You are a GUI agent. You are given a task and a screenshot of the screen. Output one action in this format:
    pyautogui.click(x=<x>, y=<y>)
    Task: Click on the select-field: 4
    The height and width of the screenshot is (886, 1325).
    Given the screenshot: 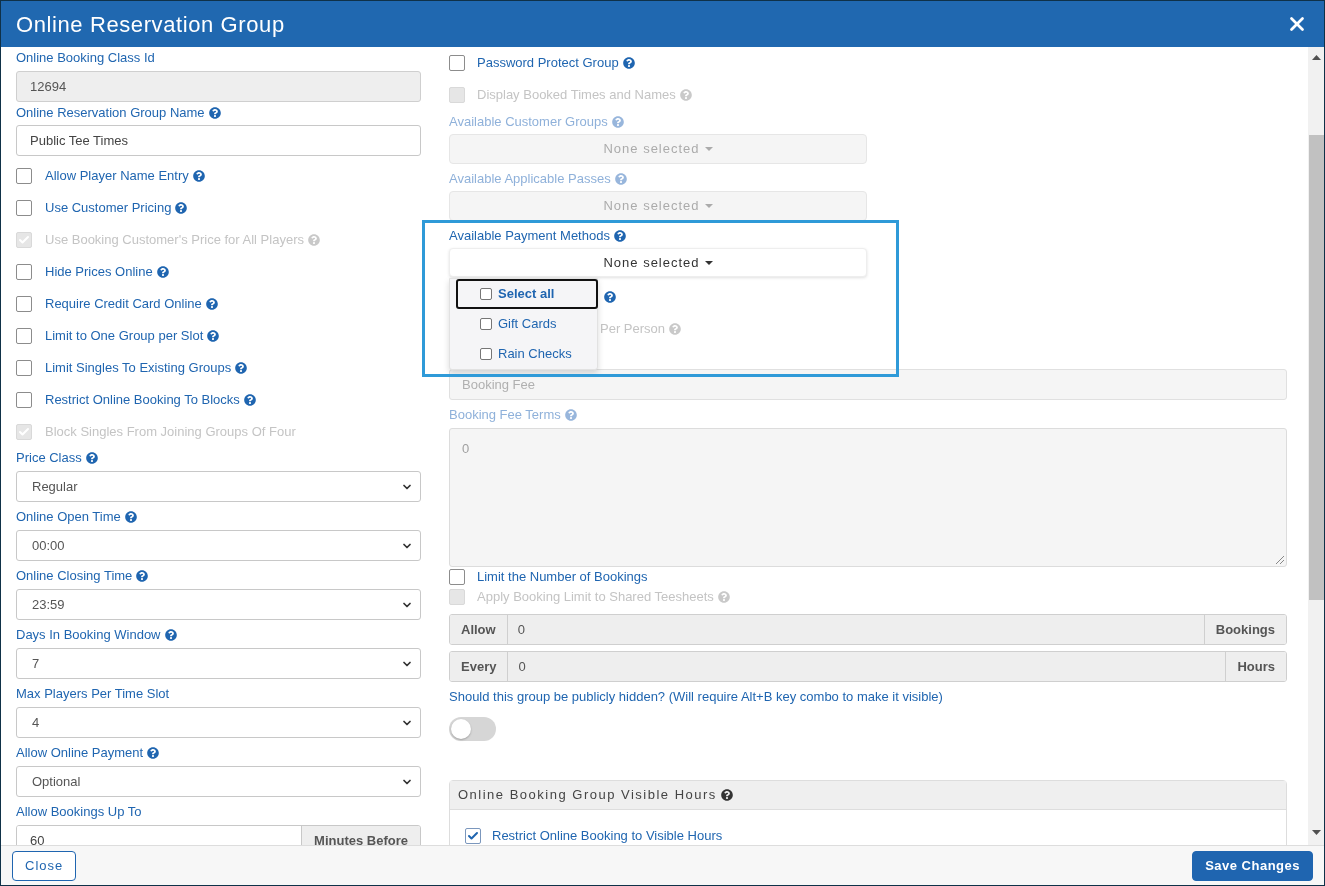 What is the action you would take?
    pyautogui.click(x=218, y=722)
    